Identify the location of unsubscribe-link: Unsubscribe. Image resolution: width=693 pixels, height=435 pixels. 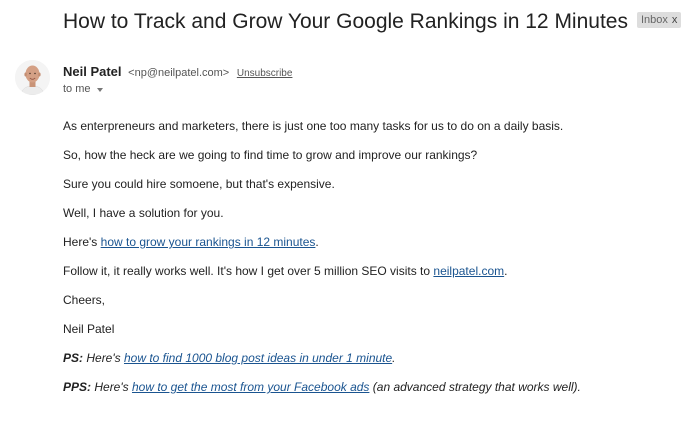
(265, 73).